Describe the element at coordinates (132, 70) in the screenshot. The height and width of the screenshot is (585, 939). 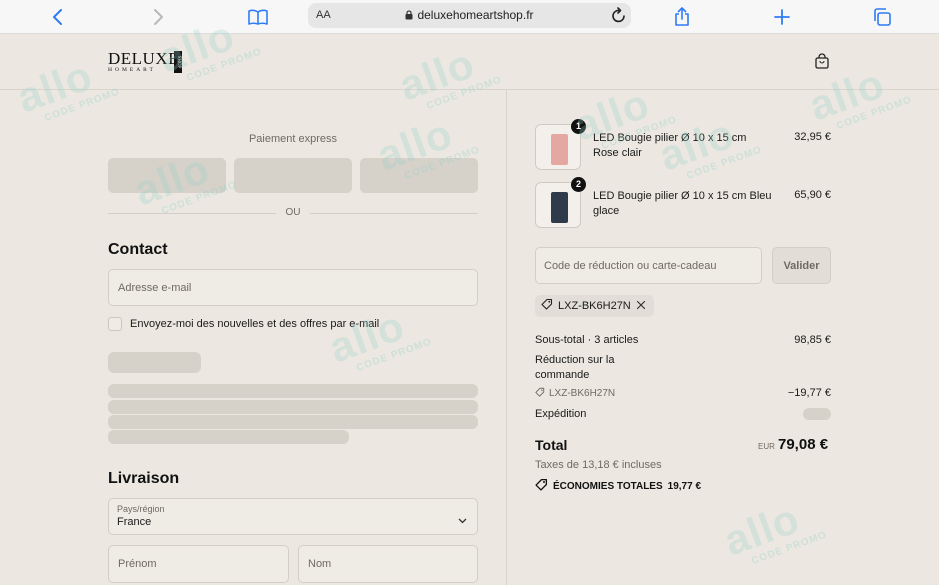
I see `logo-sub-text: HOMEART` at that location.